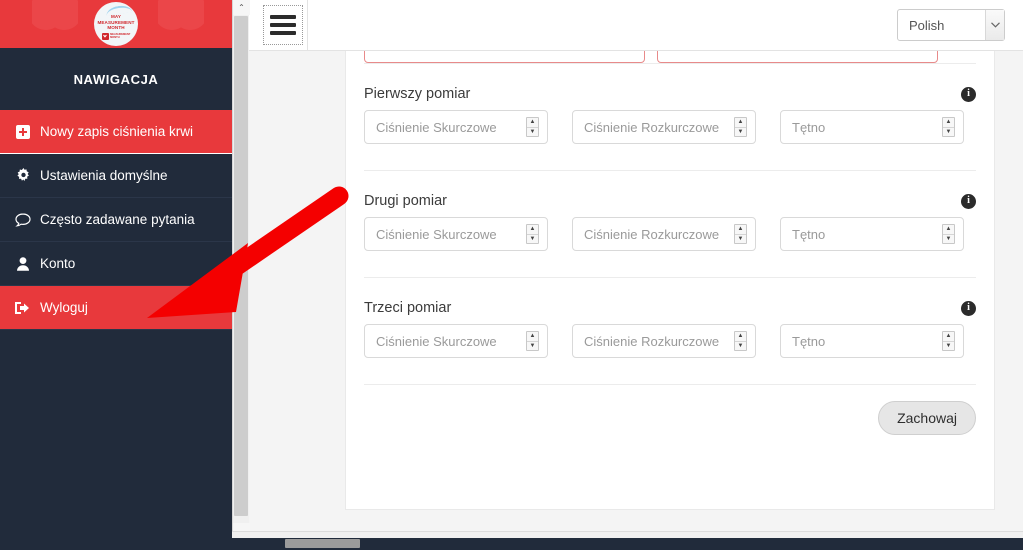 The width and height of the screenshot is (1023, 550). What do you see at coordinates (241, 7) in the screenshot?
I see `scroll-up-arrow-icon: ⌃` at bounding box center [241, 7].